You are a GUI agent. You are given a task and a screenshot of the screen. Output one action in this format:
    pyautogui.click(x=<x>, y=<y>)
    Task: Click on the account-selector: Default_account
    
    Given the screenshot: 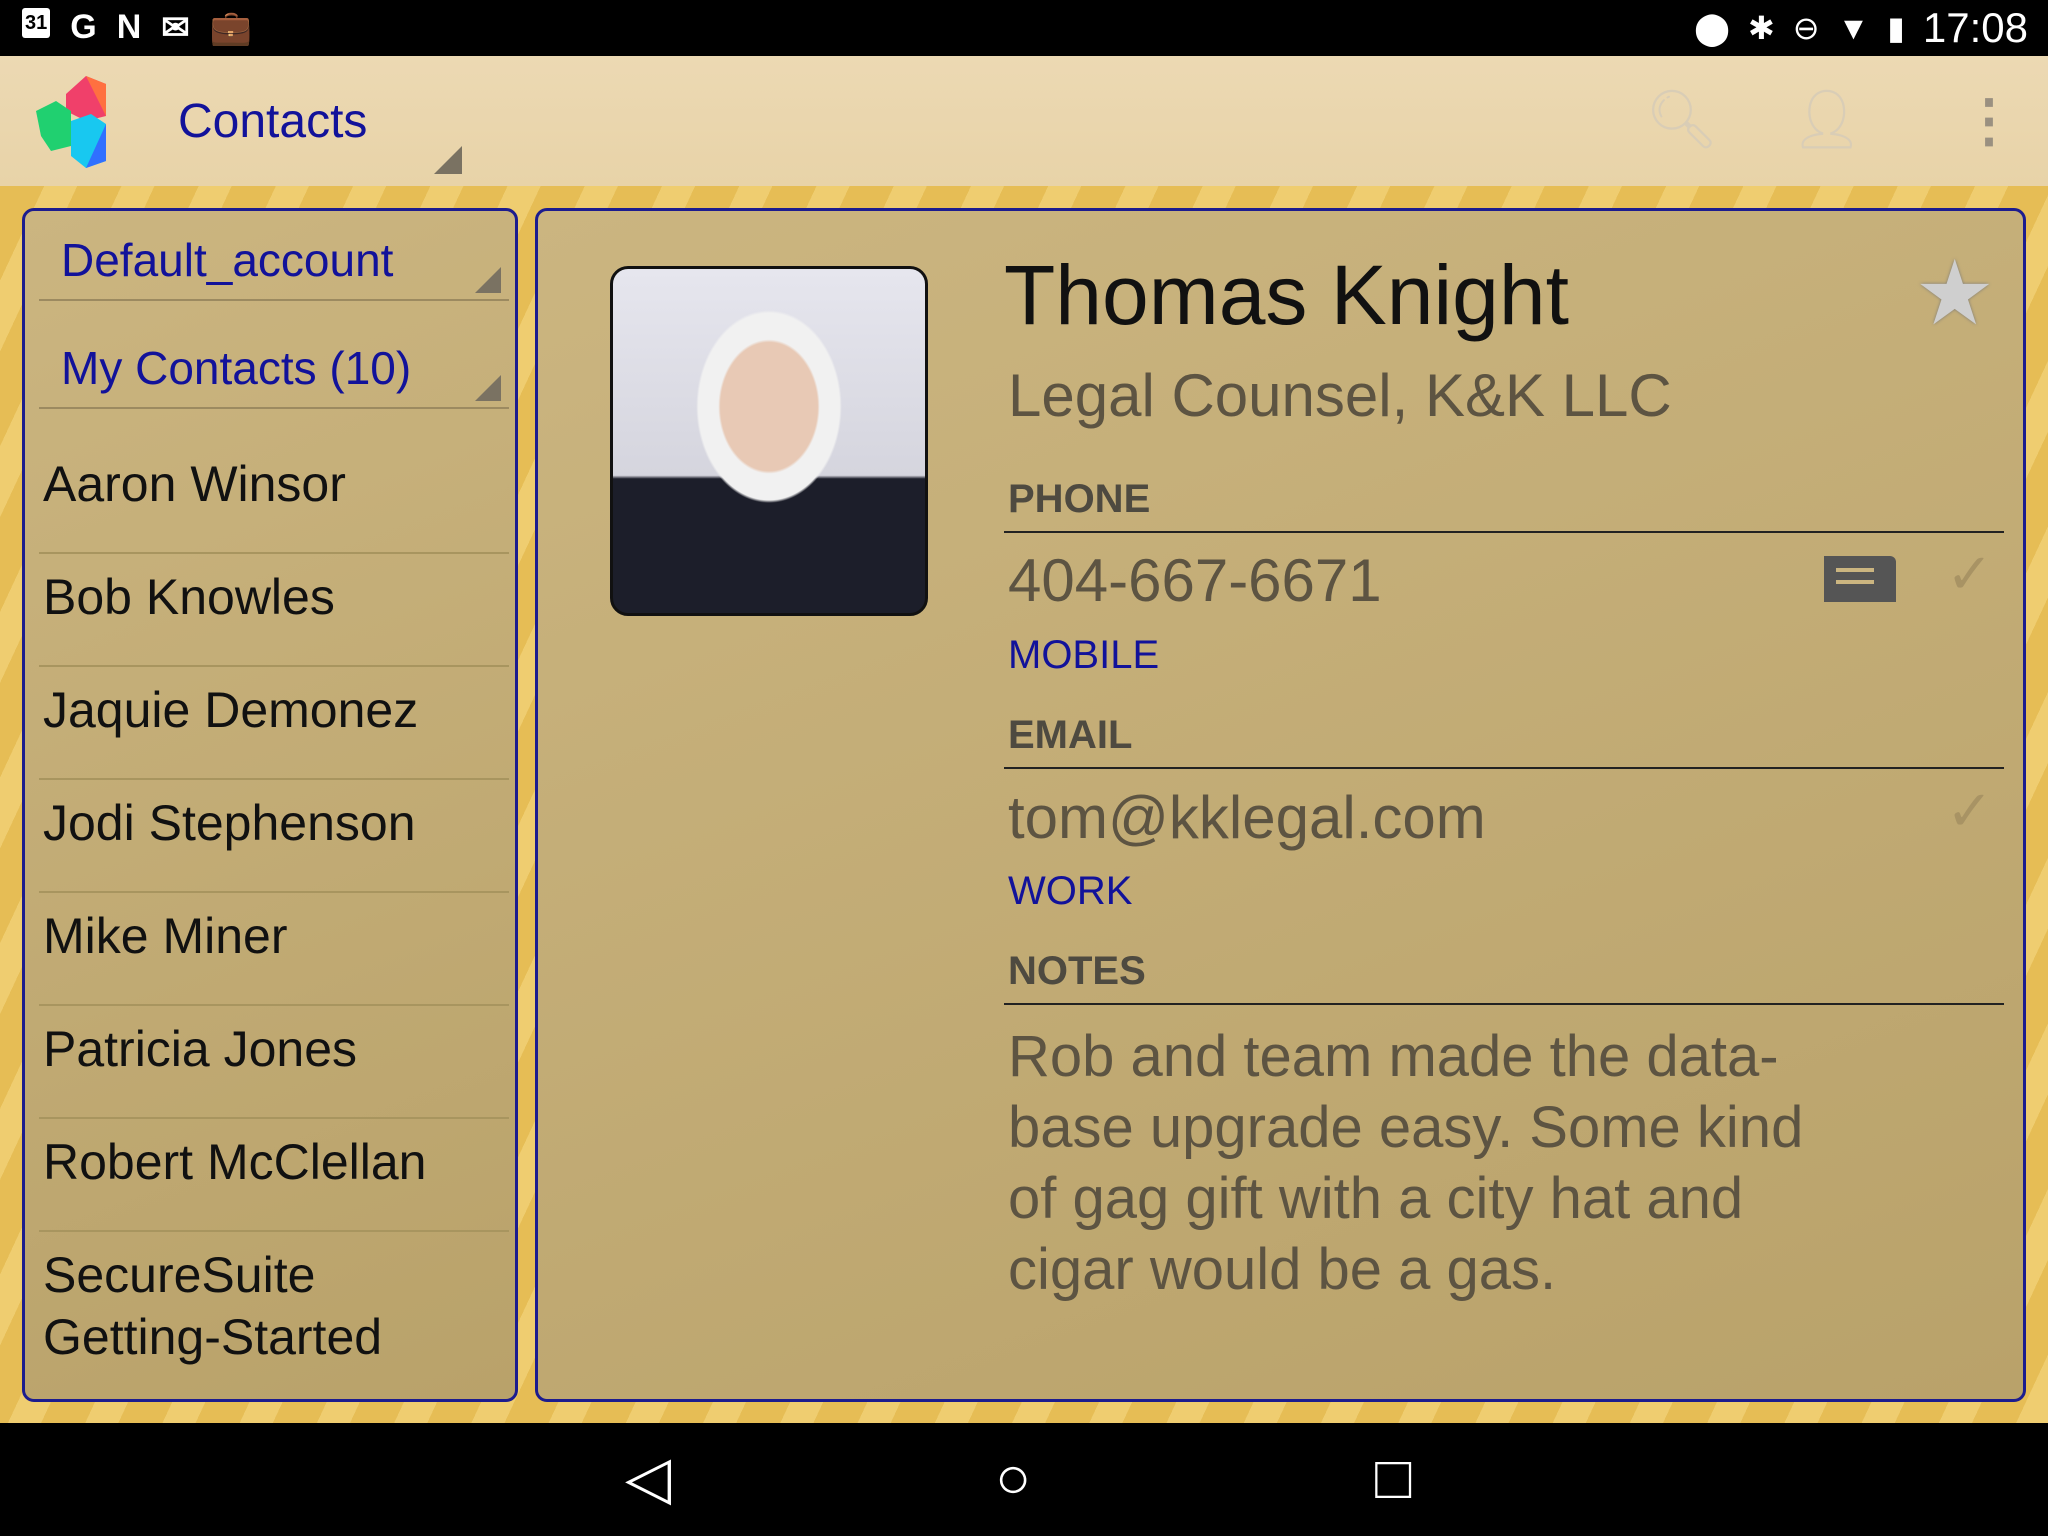 What is the action you would take?
    pyautogui.click(x=274, y=256)
    